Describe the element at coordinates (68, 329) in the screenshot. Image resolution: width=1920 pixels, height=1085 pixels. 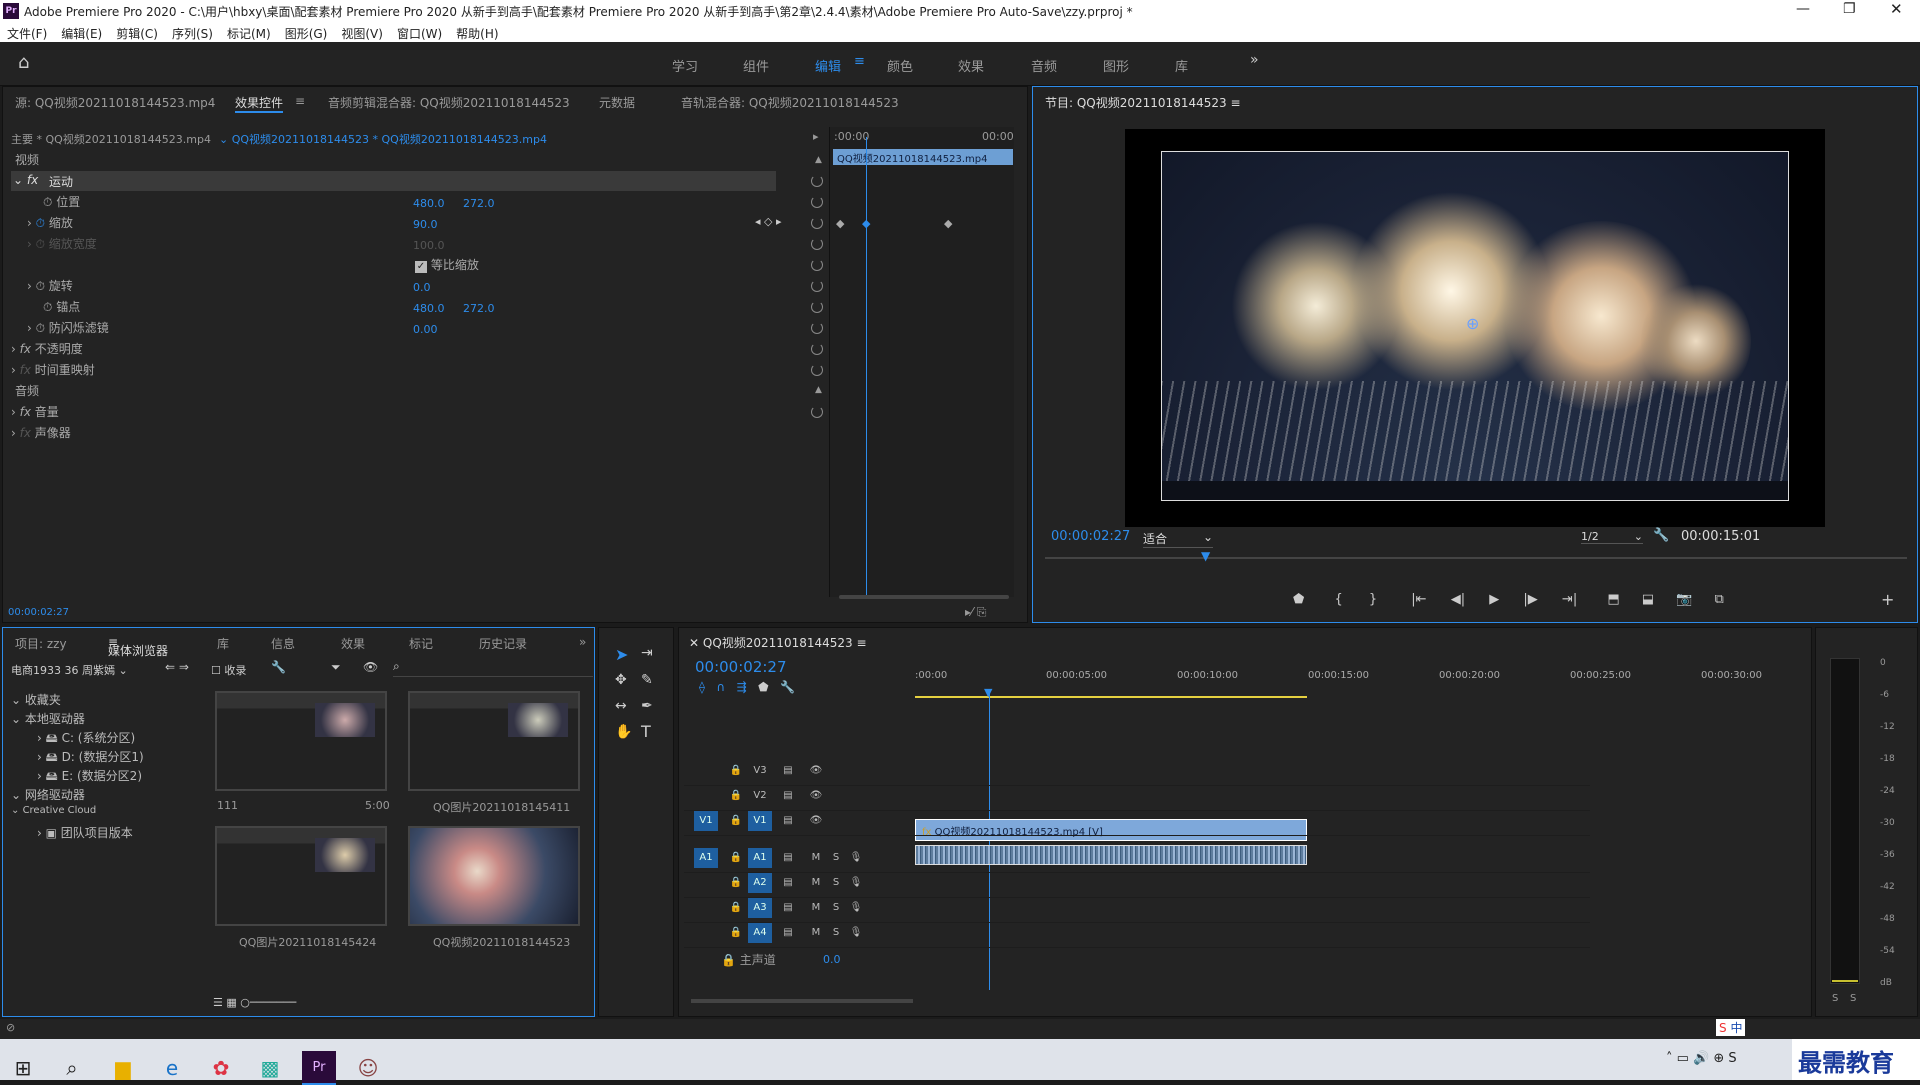
I see `flicker-row: › ⏱ 防闪烁滤镜` at that location.